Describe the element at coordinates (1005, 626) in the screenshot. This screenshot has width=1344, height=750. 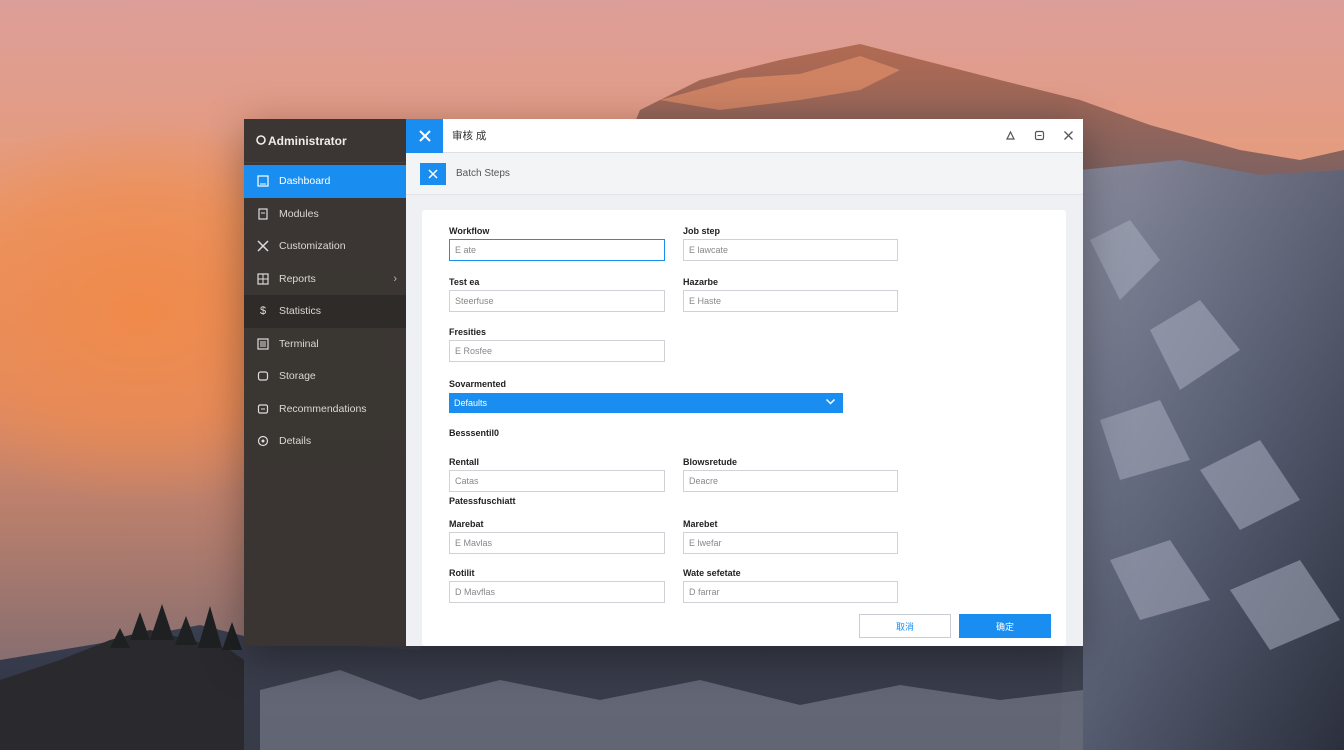
I see `confirm-button: 确定` at that location.